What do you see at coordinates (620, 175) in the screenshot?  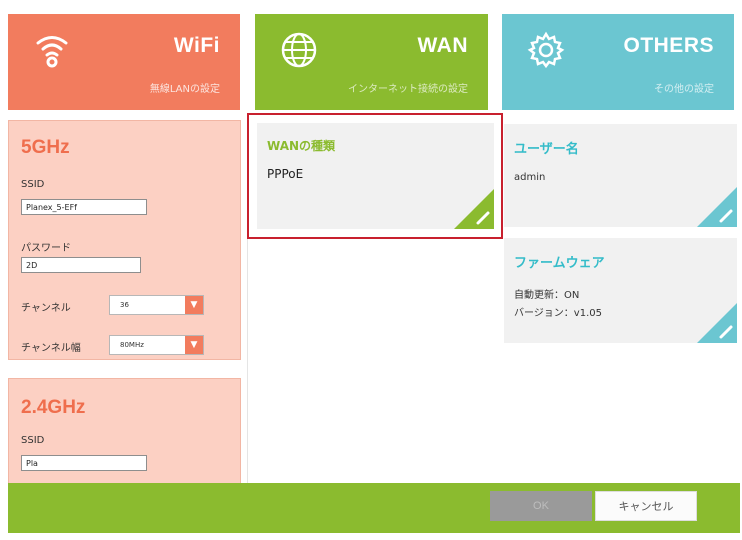 I see `username-card: ユーザー名 admin` at bounding box center [620, 175].